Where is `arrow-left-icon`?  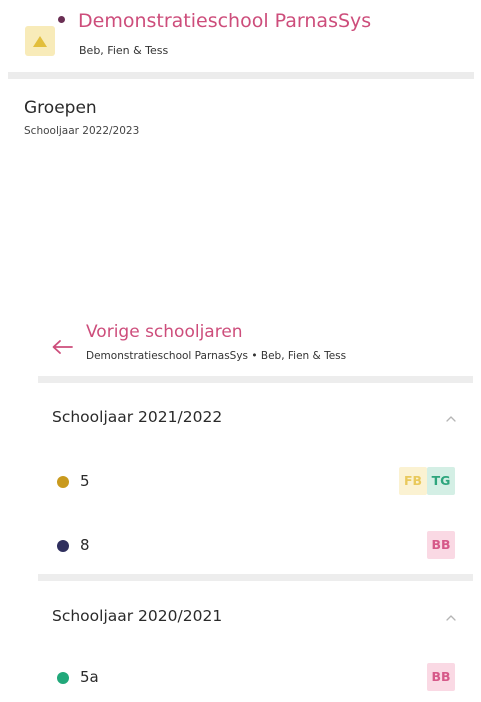 arrow-left-icon is located at coordinates (62, 347).